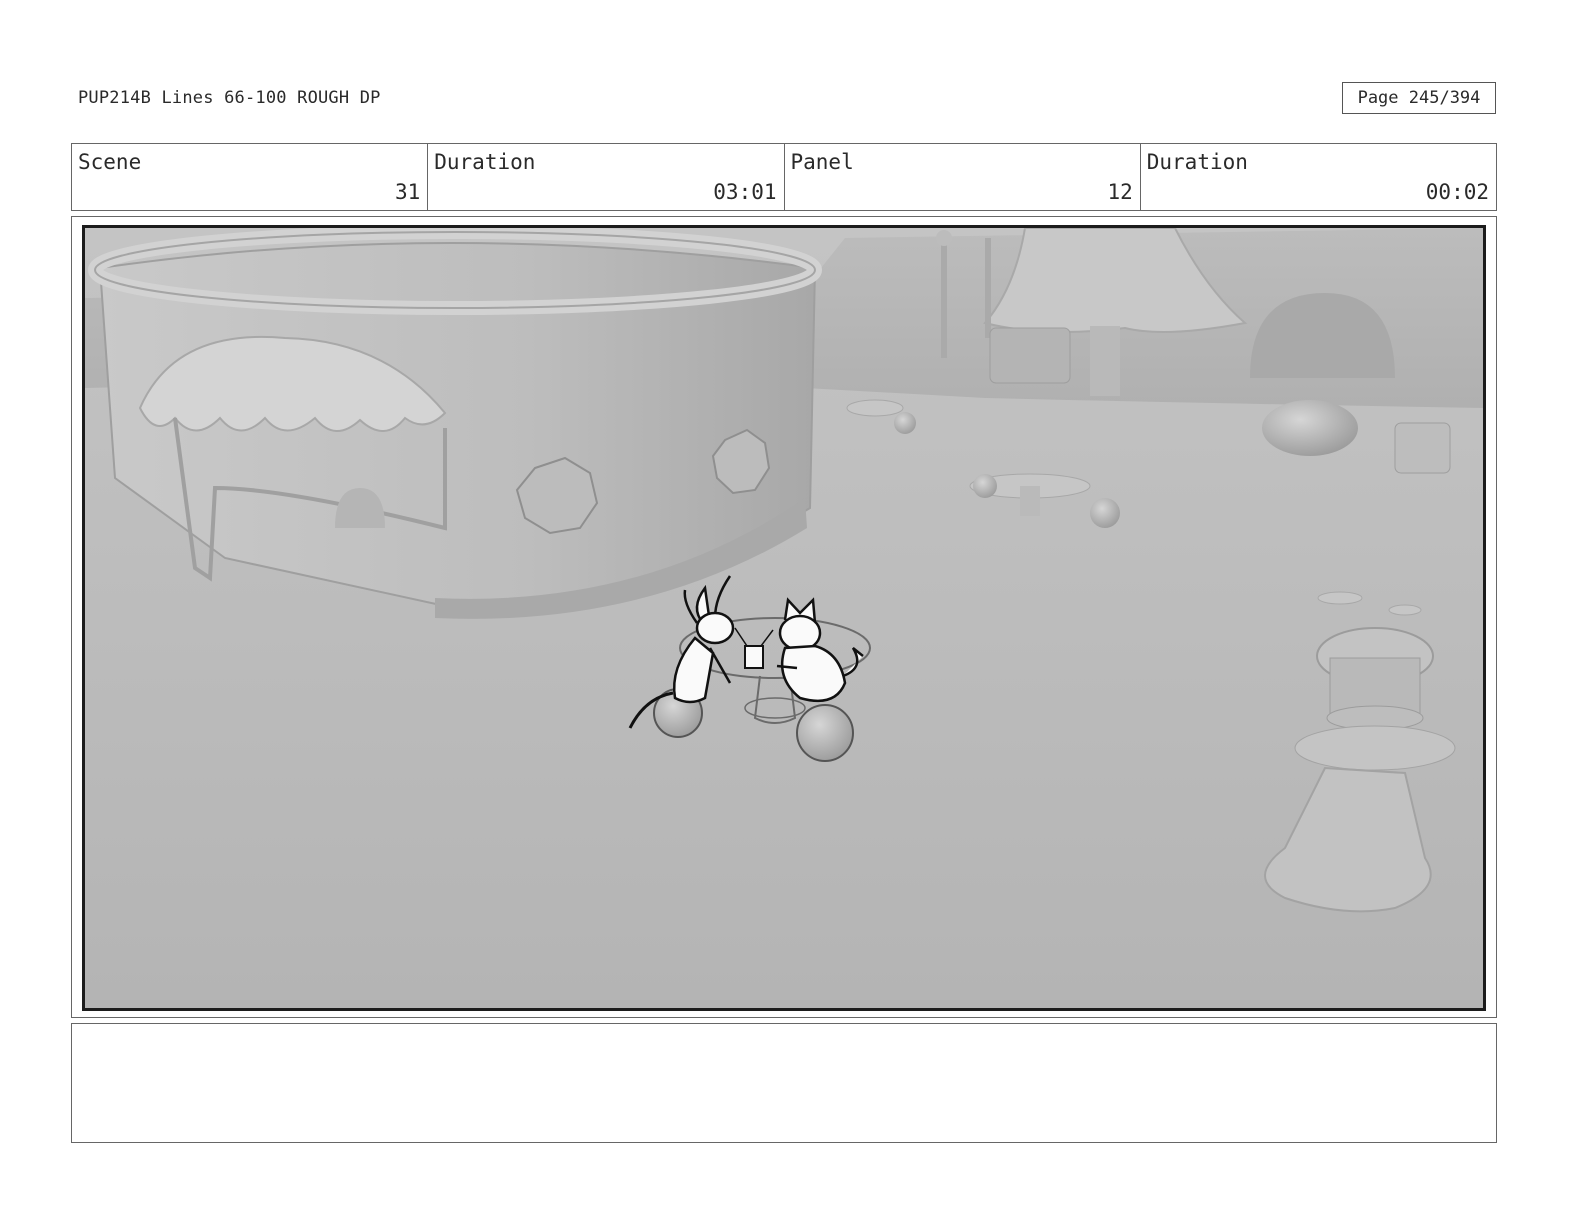 This screenshot has height=1225, width=1582. I want to click on page-number: Page 245/394, so click(1419, 98).